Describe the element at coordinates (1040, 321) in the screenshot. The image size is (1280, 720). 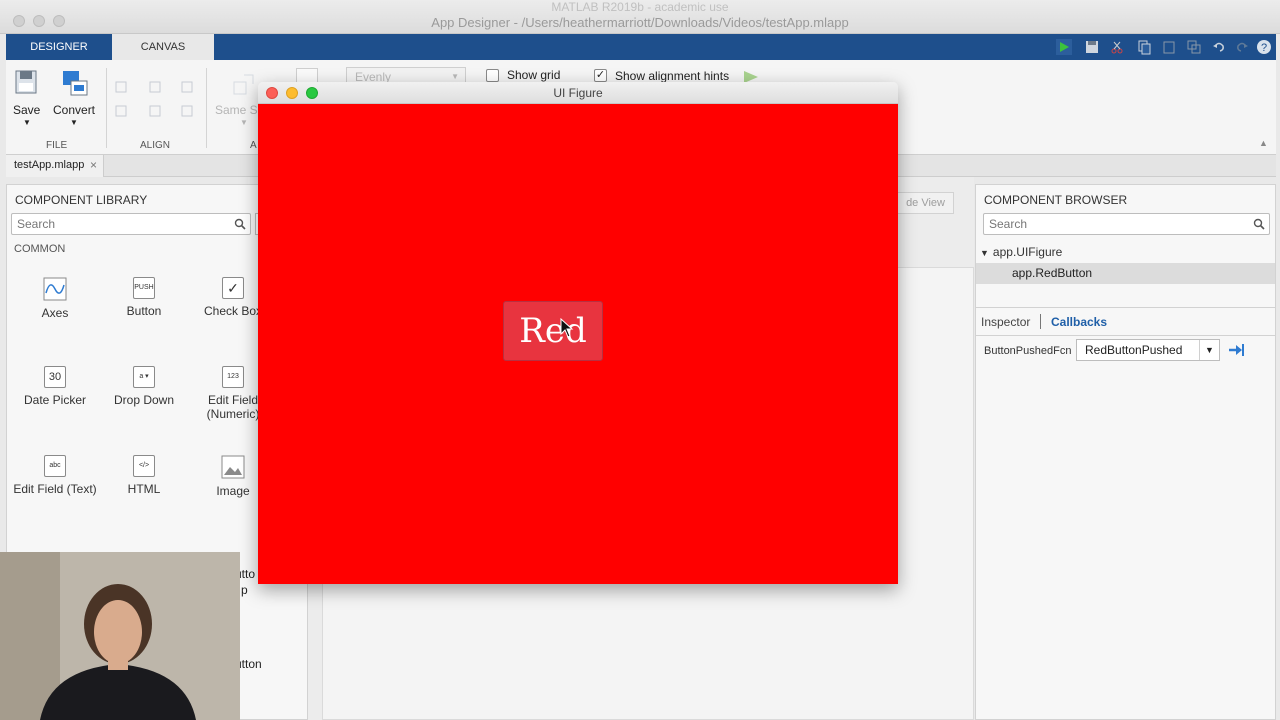
I see `tab-separator` at that location.